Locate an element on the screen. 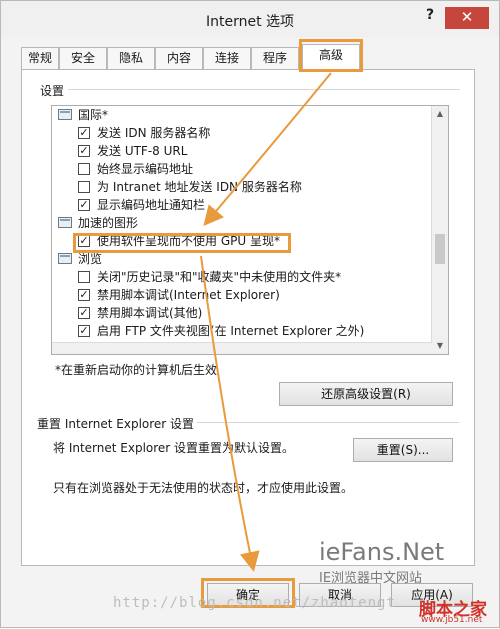  item-label: 关闭"历史记录"和"收藏夹"中未使用的文件夹* is located at coordinates (219, 277).